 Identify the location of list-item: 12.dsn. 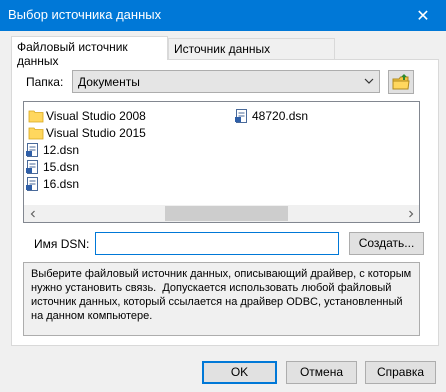
(52, 150).